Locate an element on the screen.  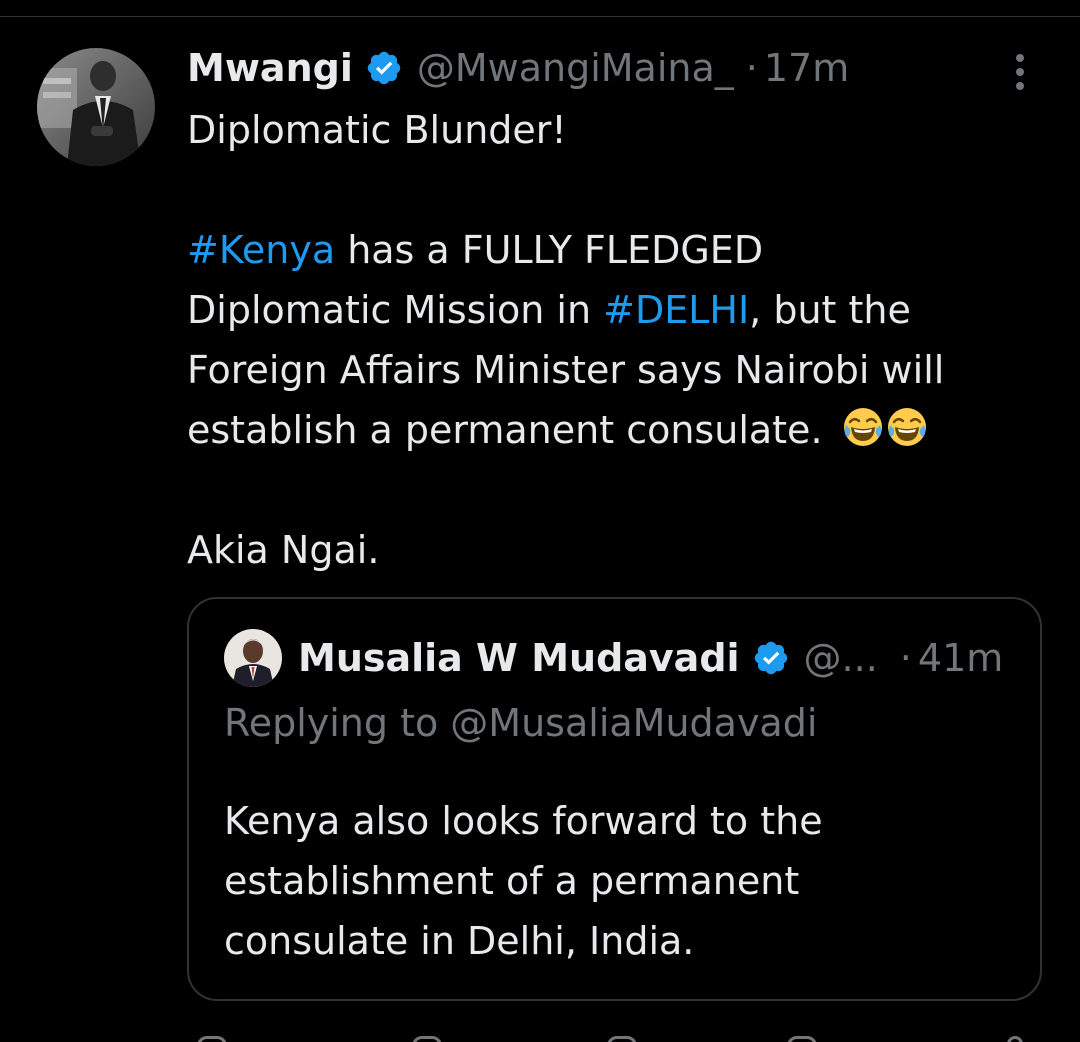
tweet-header: Mwangi @MwangiMaina_ · 17m is located at coordinates (518, 68).